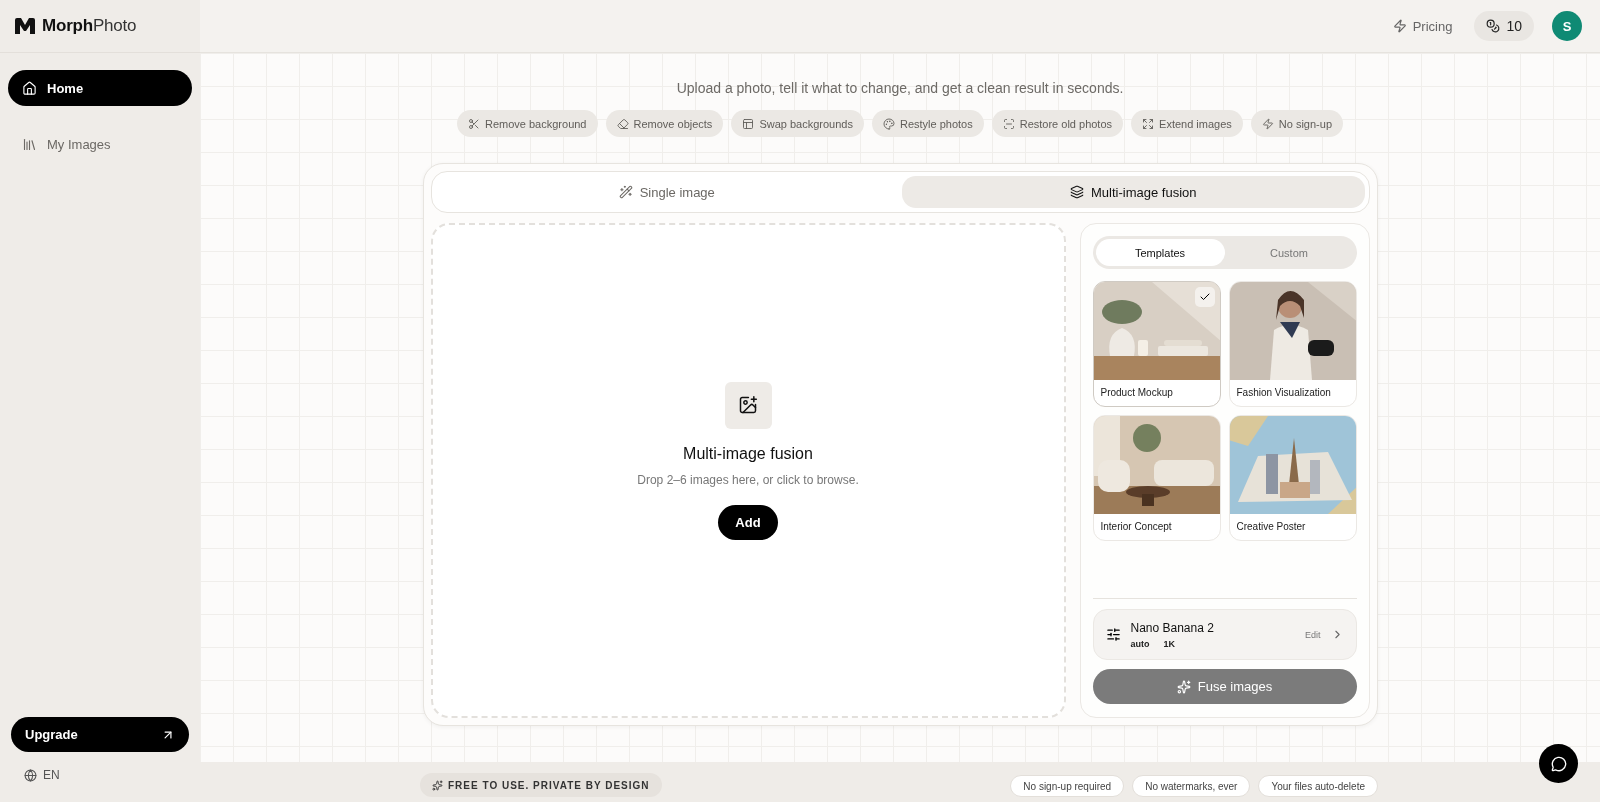 The height and width of the screenshot is (802, 1600). What do you see at coordinates (30, 775) in the screenshot?
I see `globe-icon` at bounding box center [30, 775].